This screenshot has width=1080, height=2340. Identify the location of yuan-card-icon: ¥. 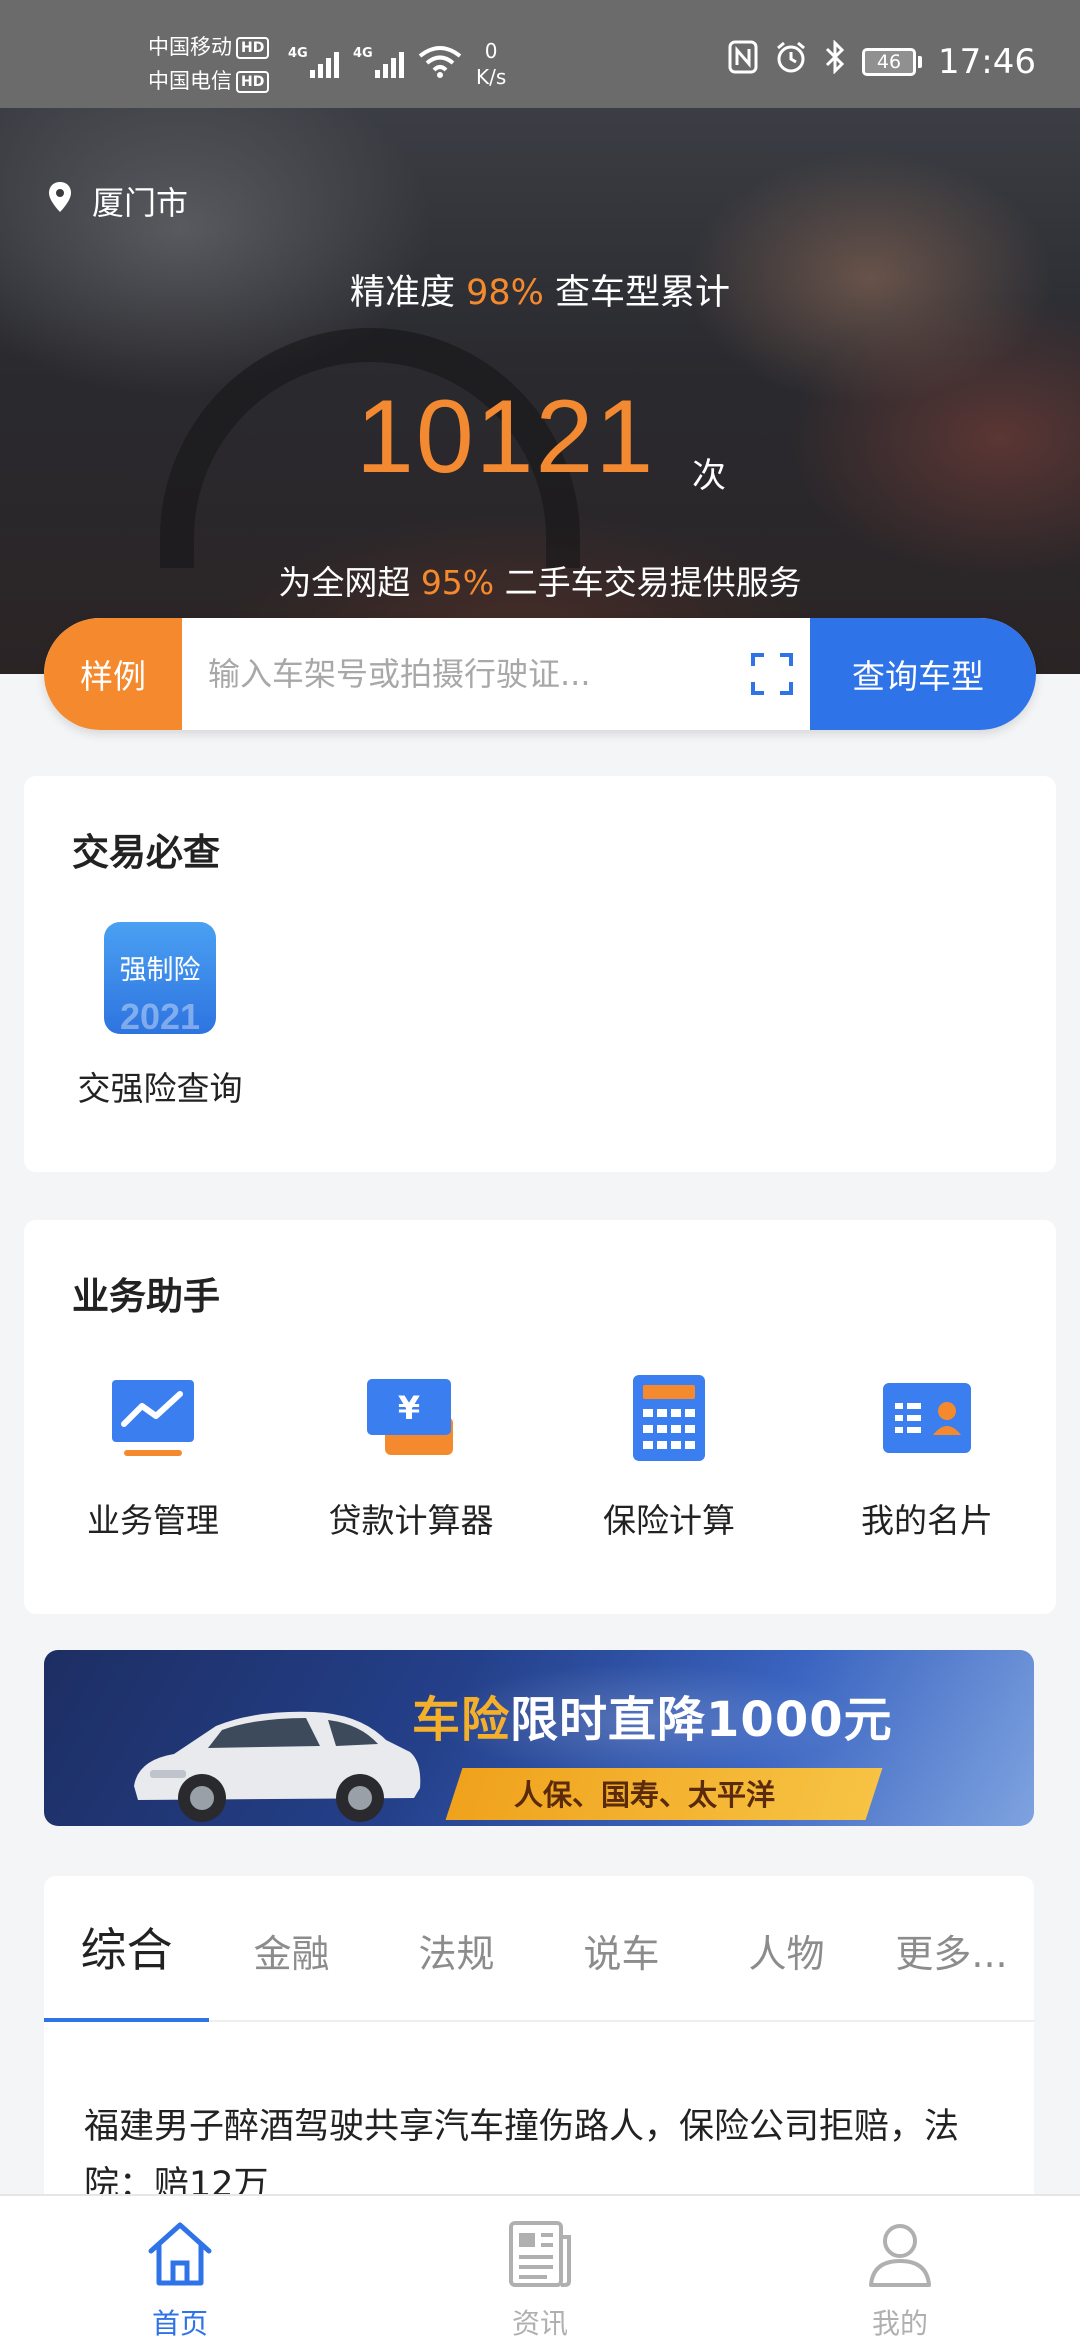
(411, 1418).